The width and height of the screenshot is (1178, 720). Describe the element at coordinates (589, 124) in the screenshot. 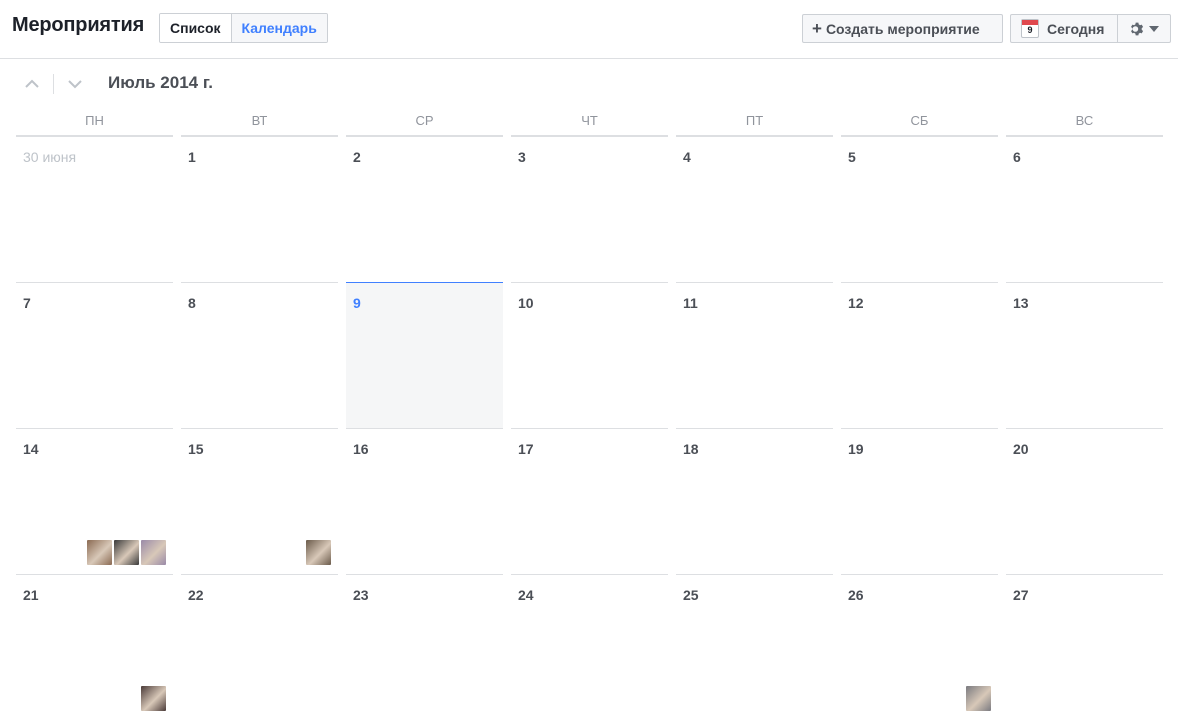

I see `weekday-label: ЧТ` at that location.